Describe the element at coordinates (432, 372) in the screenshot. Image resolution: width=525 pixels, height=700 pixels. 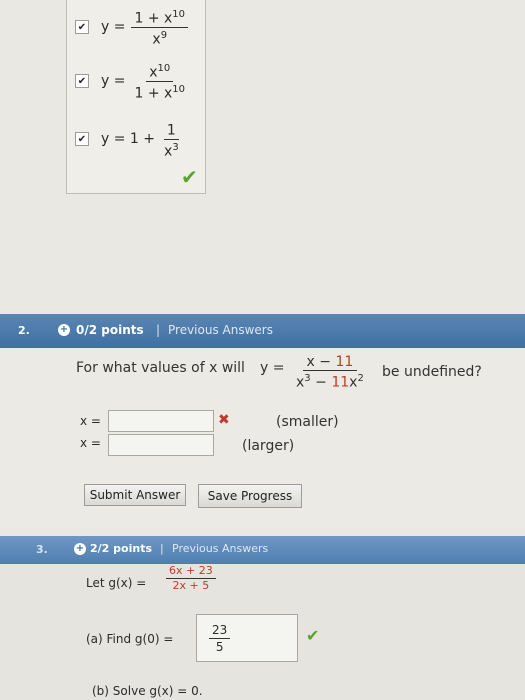
I see `question-suffix: be undefined?` at that location.